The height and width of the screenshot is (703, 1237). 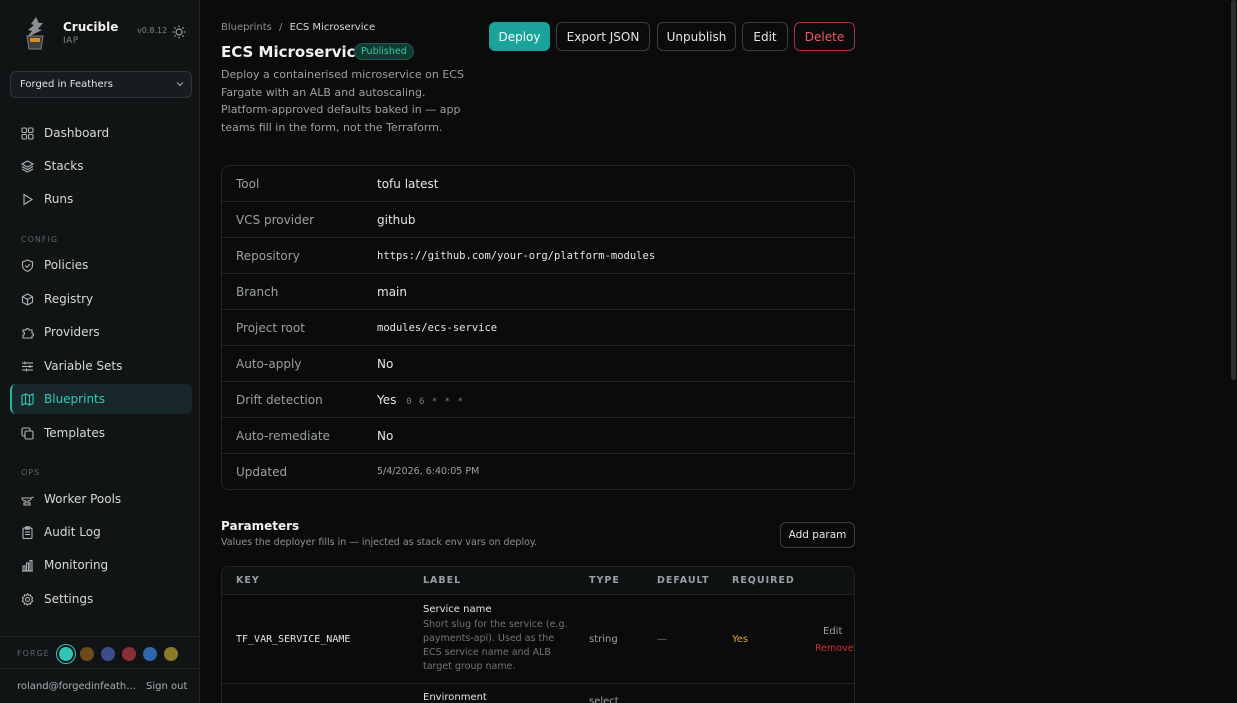 What do you see at coordinates (27, 133) in the screenshot?
I see `grid-icon` at bounding box center [27, 133].